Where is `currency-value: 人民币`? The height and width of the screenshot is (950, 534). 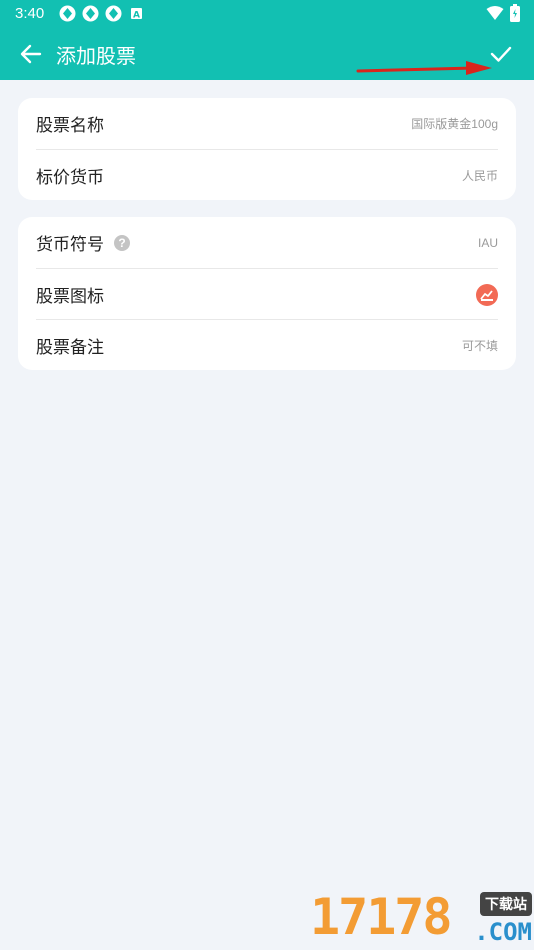
currency-value: 人民币 is located at coordinates (479, 176).